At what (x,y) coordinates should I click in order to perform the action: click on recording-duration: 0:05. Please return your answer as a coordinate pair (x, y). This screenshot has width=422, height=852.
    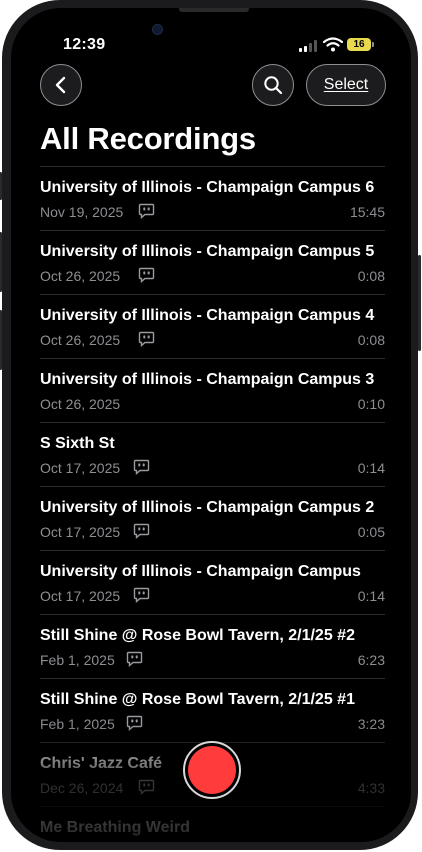
    Looking at the image, I should click on (371, 532).